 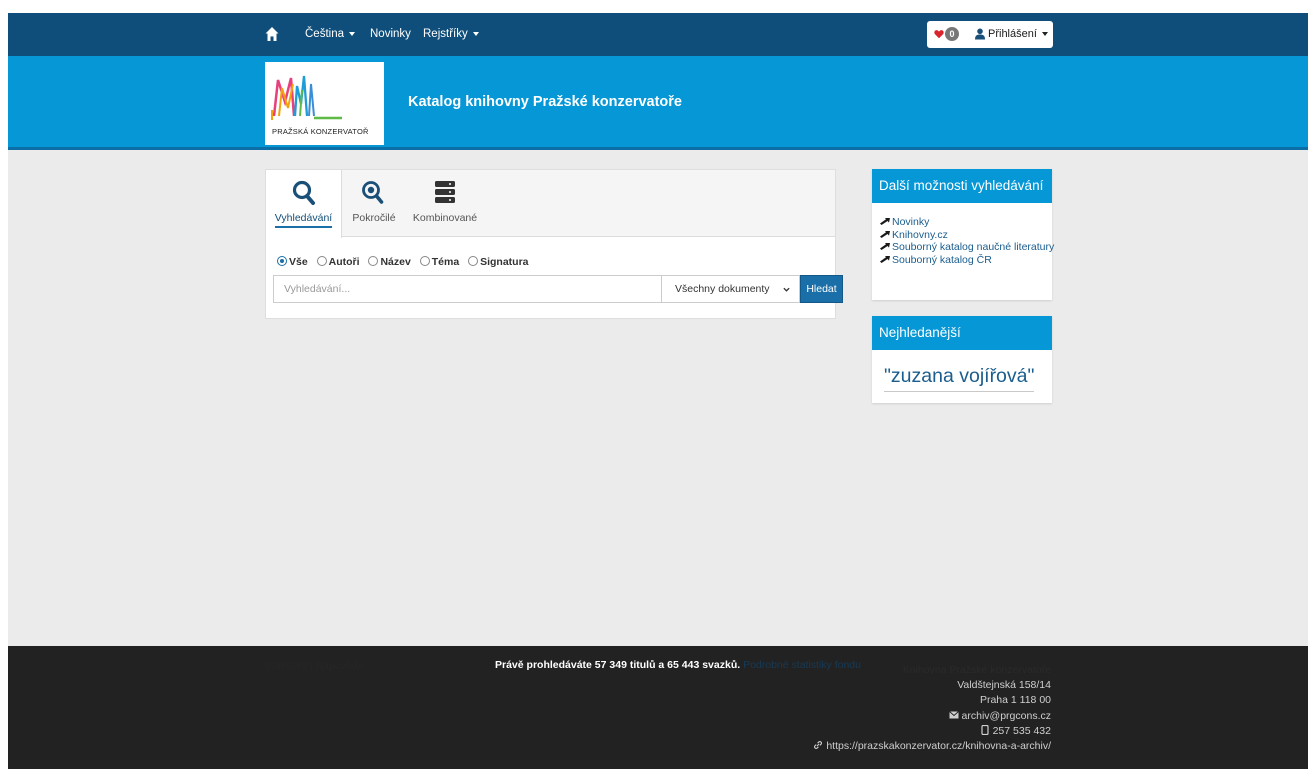 What do you see at coordinates (932, 716) in the screenshot?
I see `email-row: archiv@prgcons.cz` at bounding box center [932, 716].